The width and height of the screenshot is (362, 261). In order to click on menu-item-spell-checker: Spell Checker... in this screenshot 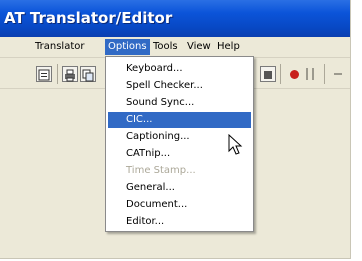, I will do `click(179, 86)`.